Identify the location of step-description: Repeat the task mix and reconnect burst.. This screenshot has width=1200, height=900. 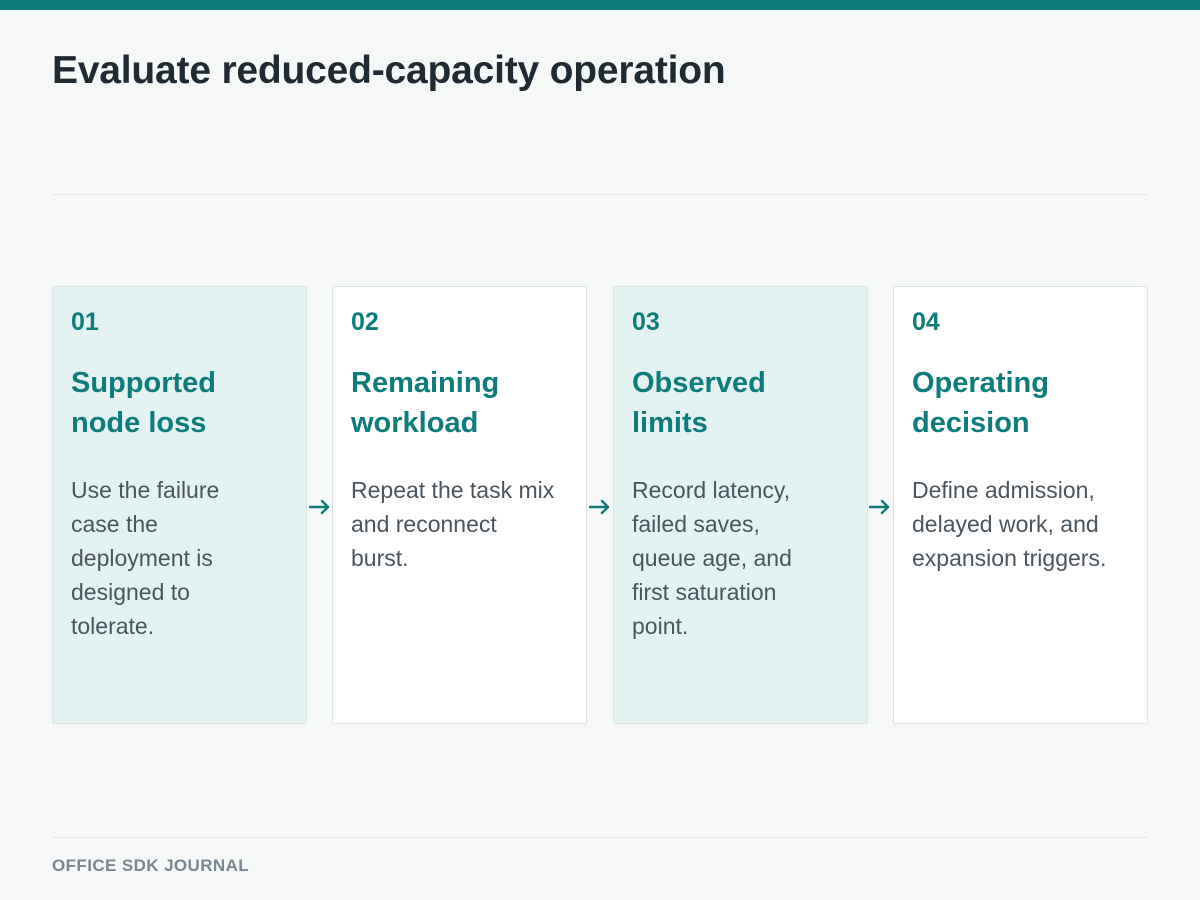
(453, 524).